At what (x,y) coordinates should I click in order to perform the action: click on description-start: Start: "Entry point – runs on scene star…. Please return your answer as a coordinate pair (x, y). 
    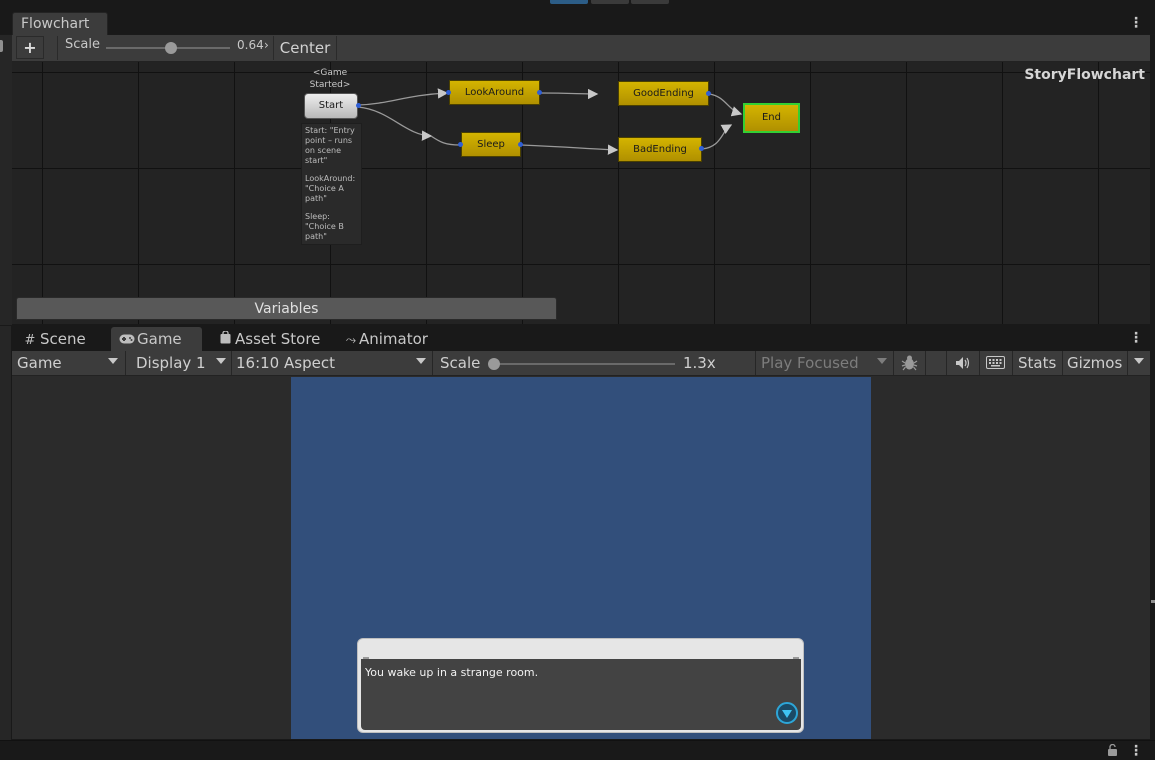
    Looking at the image, I should click on (330, 145).